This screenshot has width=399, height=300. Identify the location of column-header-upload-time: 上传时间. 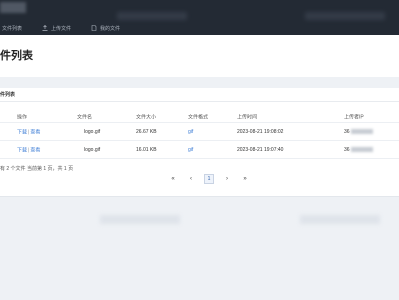
(247, 117).